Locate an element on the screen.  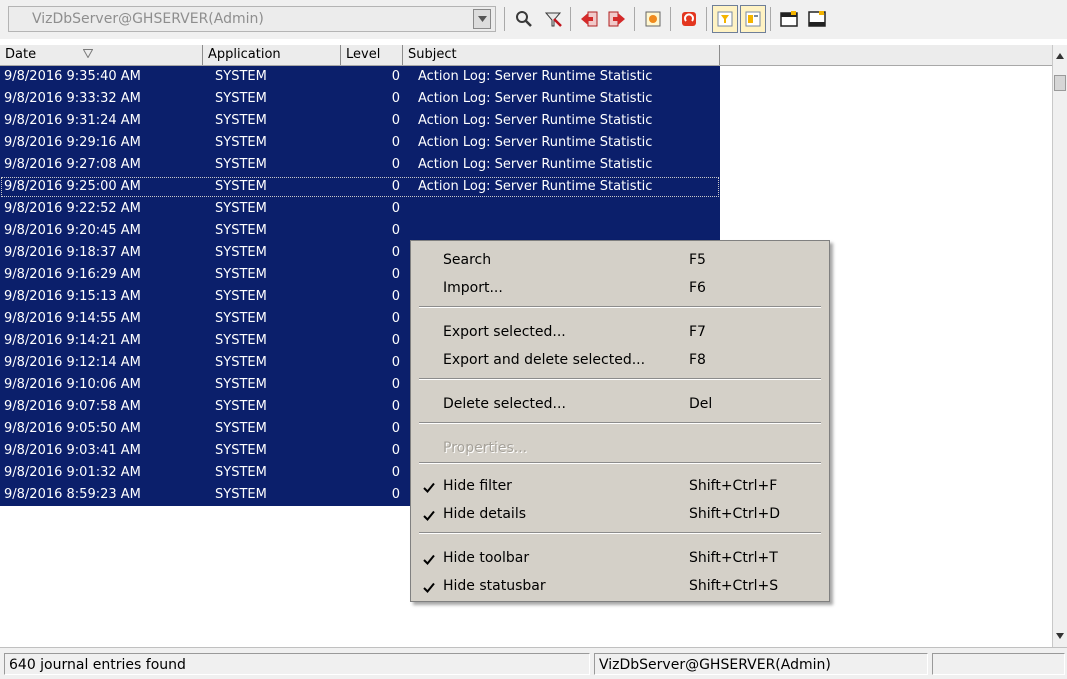
menu-item-label: Hide filter is located at coordinates (477, 486).